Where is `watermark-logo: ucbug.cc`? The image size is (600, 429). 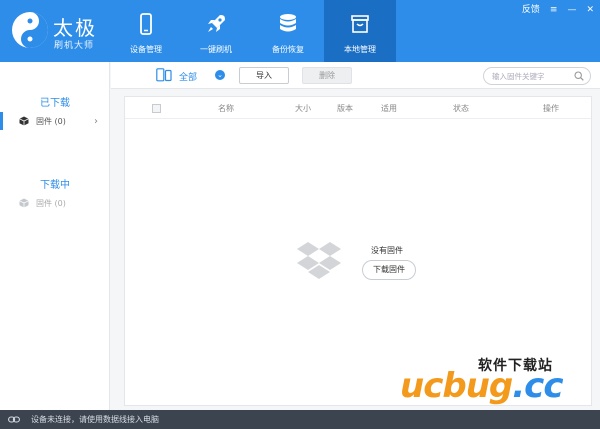
watermark-logo: ucbug.cc is located at coordinates (481, 386).